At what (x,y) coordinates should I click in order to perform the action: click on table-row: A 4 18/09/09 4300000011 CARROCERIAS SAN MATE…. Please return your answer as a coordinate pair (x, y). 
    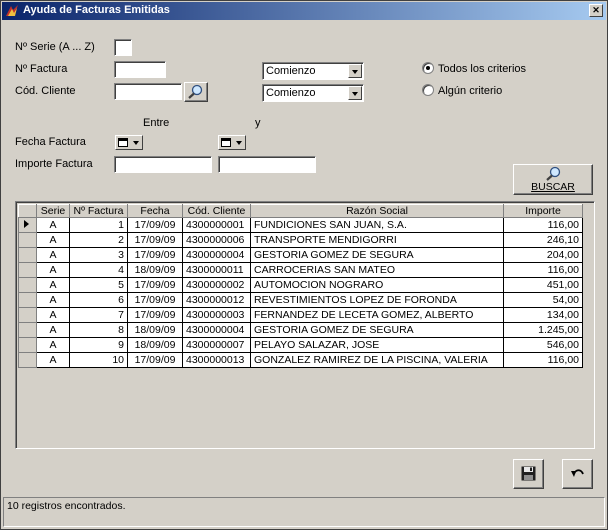
    Looking at the image, I should click on (300, 270).